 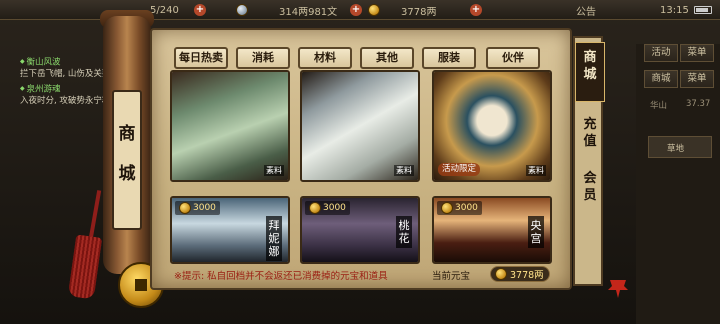 I want to click on shop-button: 商城, so click(x=661, y=79).